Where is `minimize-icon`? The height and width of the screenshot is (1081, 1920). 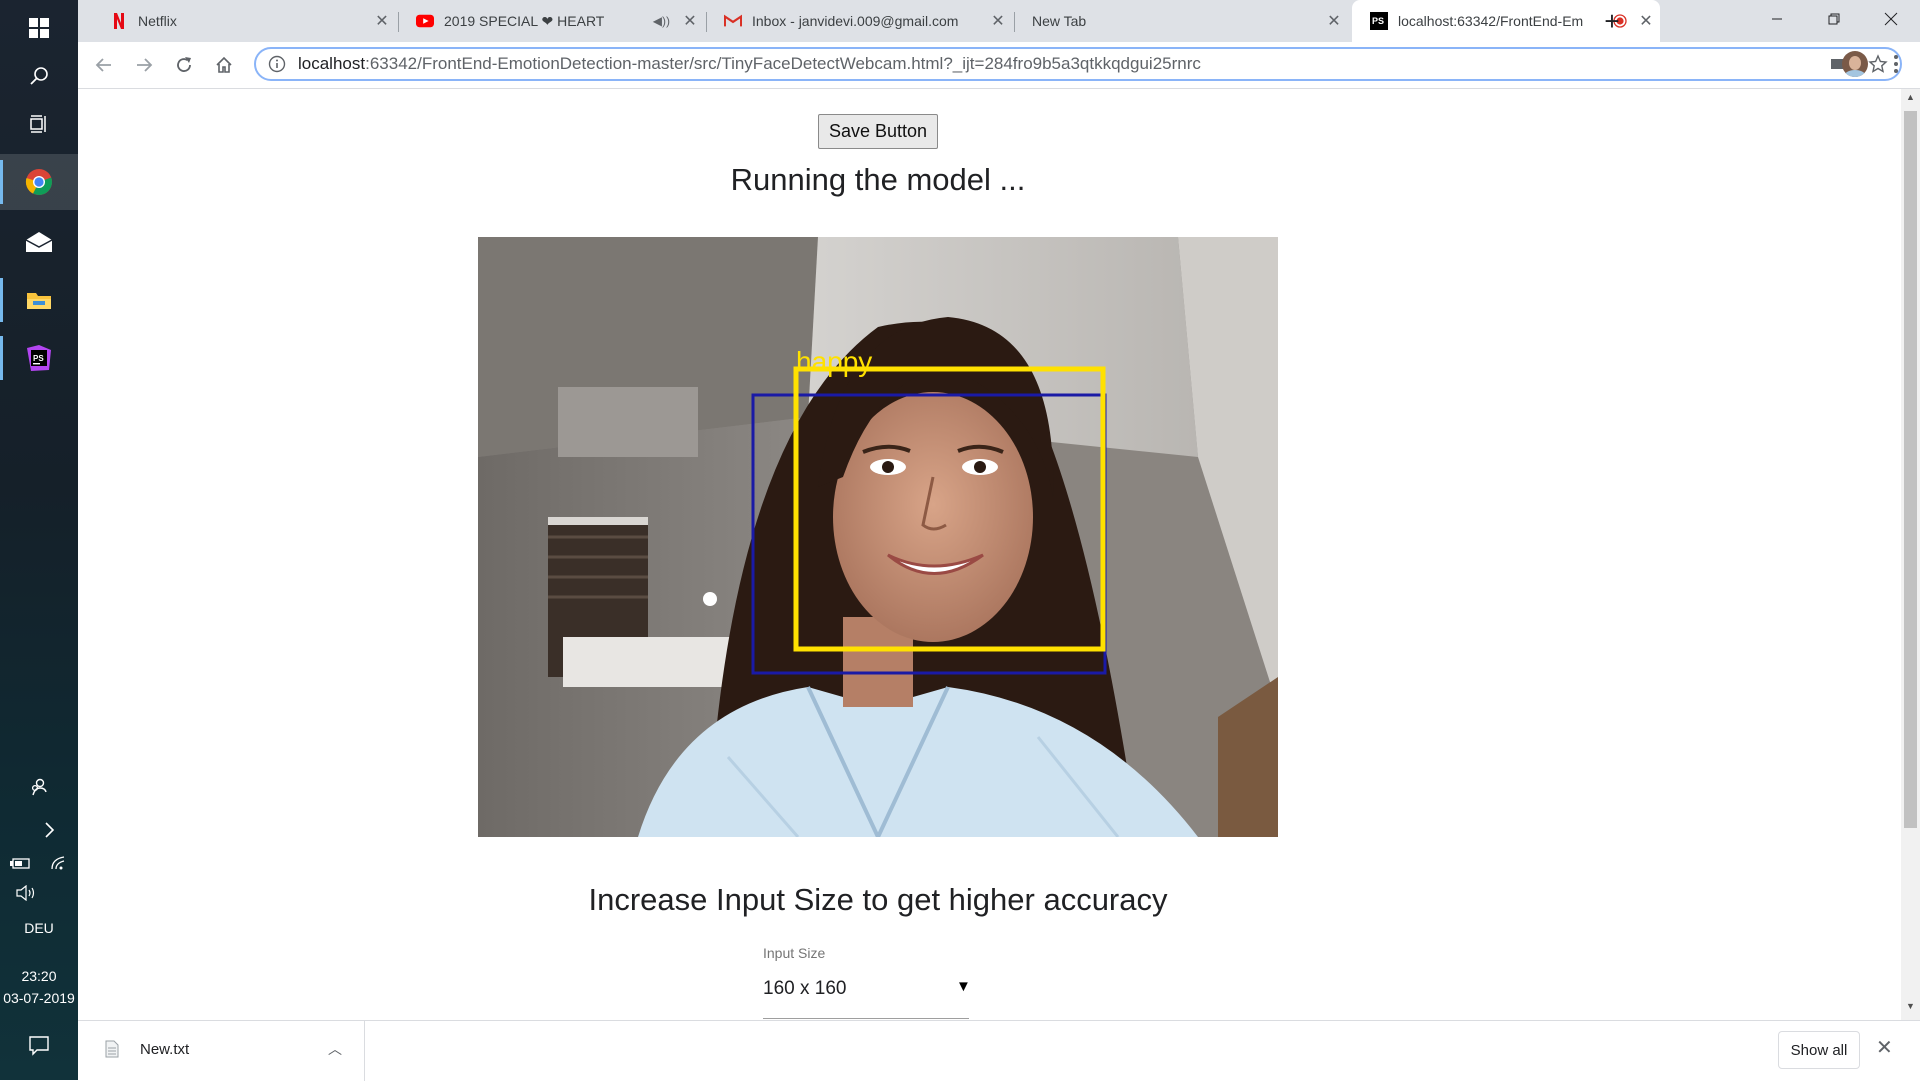 minimize-icon is located at coordinates (1777, 19).